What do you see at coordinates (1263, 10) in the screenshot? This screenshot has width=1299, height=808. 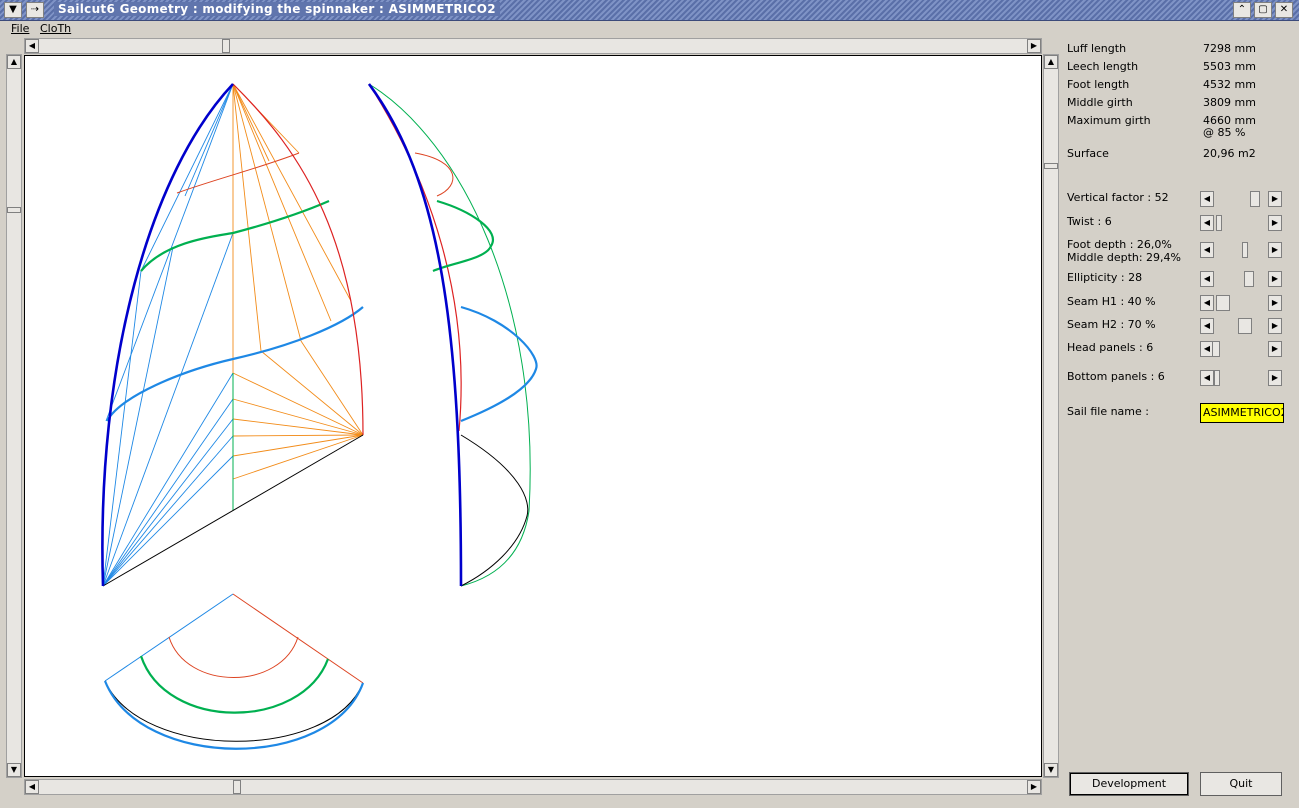 I see `maximize-icon: ▢` at bounding box center [1263, 10].